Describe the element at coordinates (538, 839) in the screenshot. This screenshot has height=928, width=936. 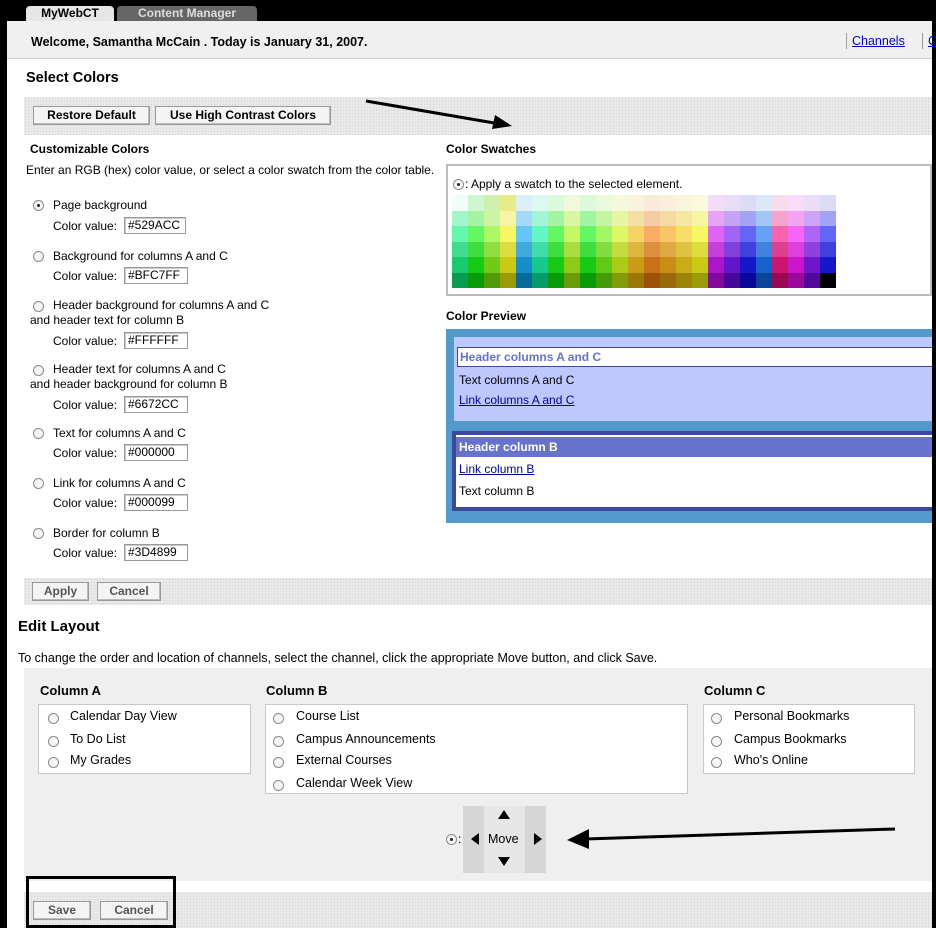
I see `move-right-icon` at that location.